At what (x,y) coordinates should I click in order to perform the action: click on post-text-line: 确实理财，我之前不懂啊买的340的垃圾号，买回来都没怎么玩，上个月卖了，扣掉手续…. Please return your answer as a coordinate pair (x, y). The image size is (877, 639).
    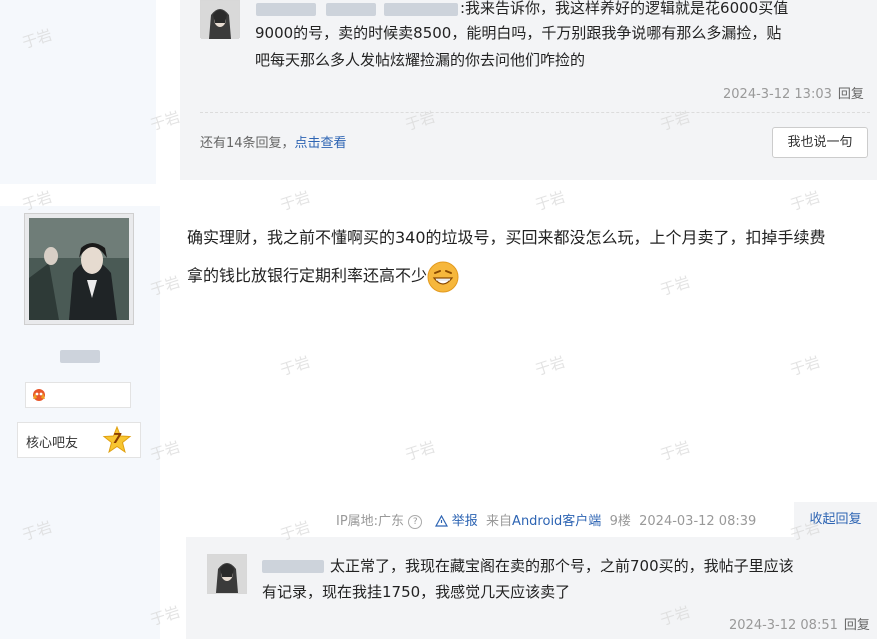
    Looking at the image, I should click on (506, 237).